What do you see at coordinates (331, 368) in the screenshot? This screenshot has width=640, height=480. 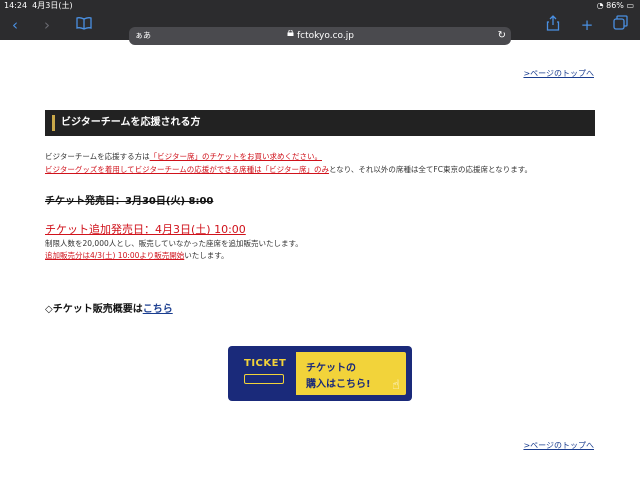 I see `ticket-button-line-1: チケットの` at bounding box center [331, 368].